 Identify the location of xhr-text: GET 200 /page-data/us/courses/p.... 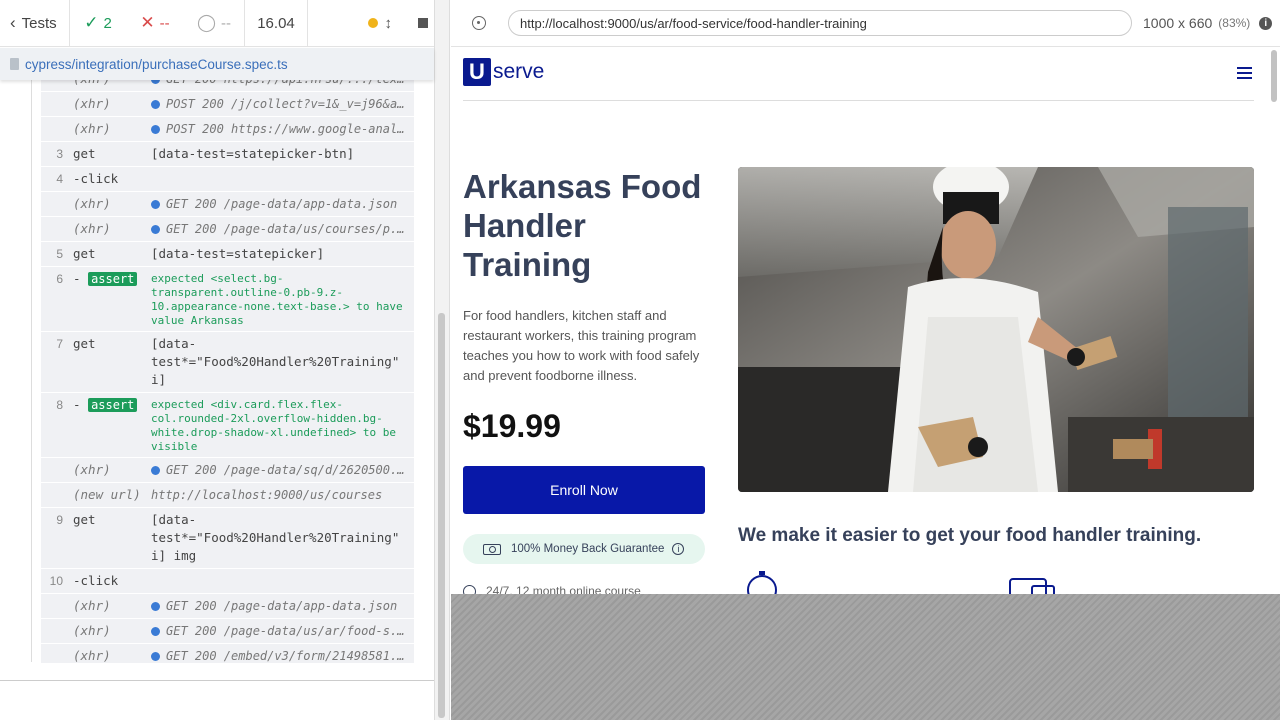
(289, 229).